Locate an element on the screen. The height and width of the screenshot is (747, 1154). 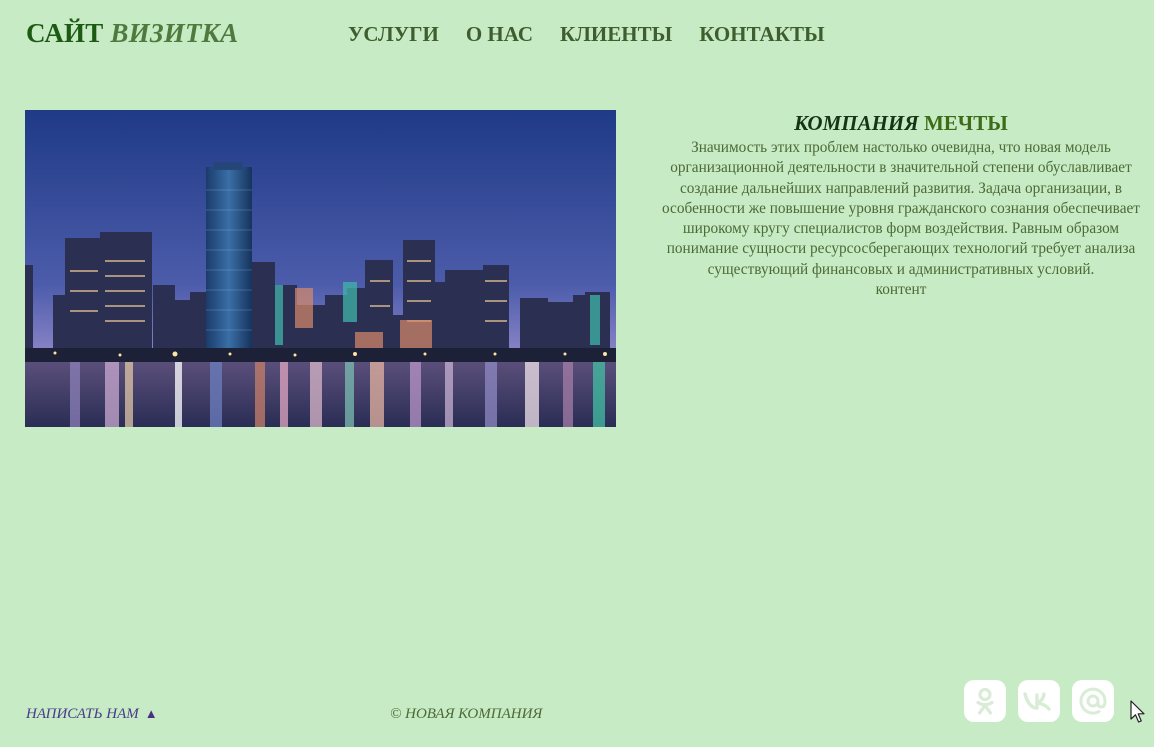
write-us-link: НАПИСАТЬ НАМ ▲ is located at coordinates (92, 714).